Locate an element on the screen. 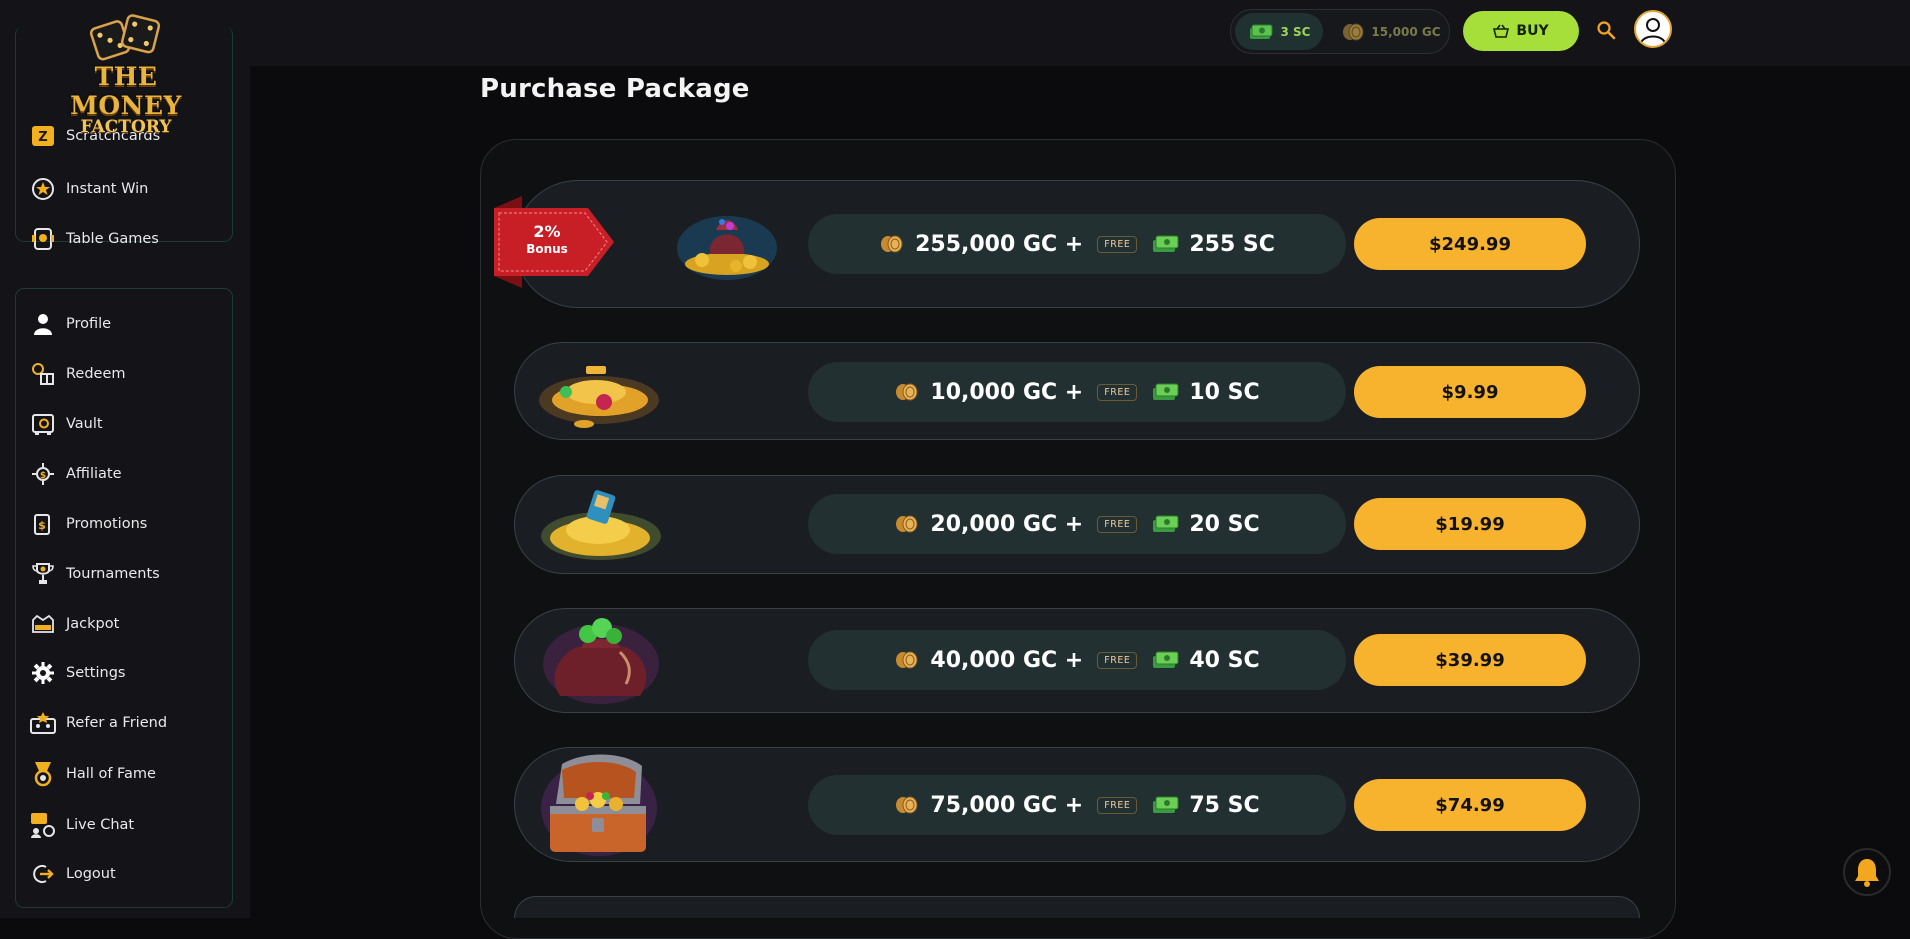 This screenshot has width=1910, height=939. sidebar-item-tournaments: Tournaments is located at coordinates (95, 574).